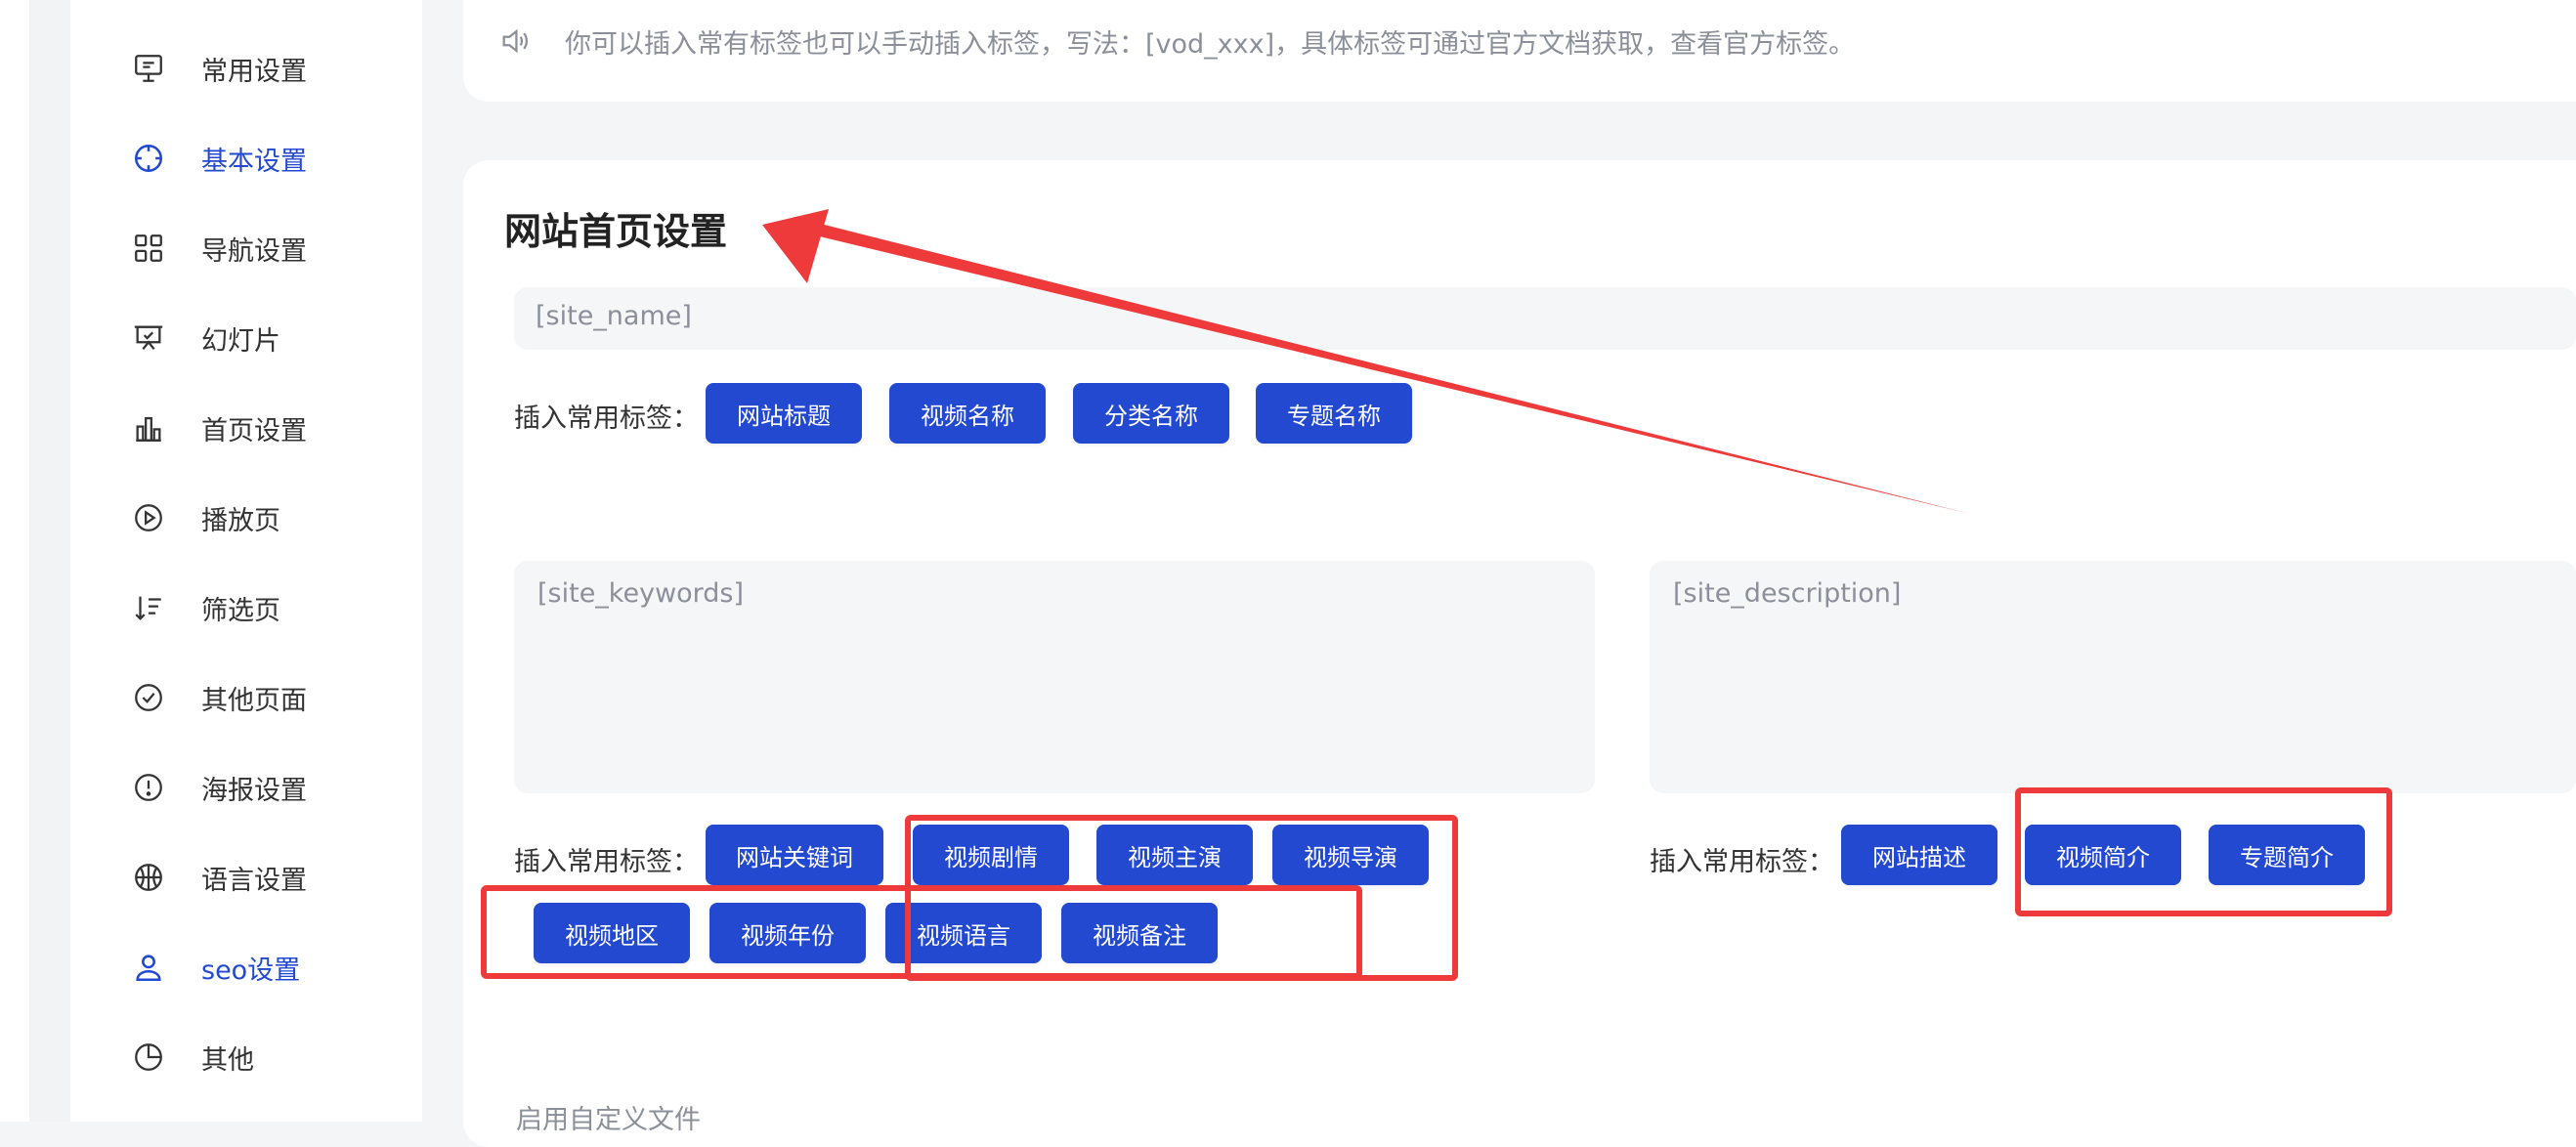  I want to click on tag-video-remark-button: 视频备注, so click(1139, 933).